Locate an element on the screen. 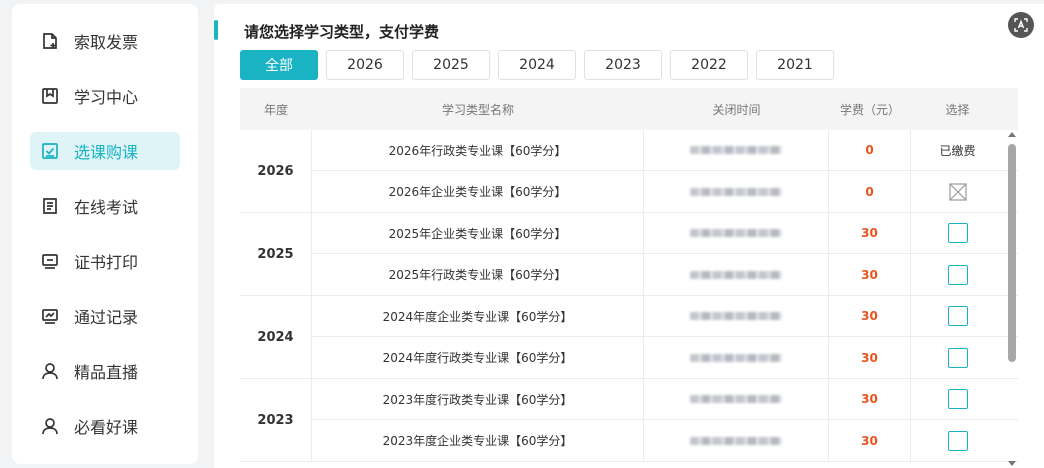 The image size is (1044, 468). table-row: 2025年企业类专业课【60学分】 30 is located at coordinates (665, 233).